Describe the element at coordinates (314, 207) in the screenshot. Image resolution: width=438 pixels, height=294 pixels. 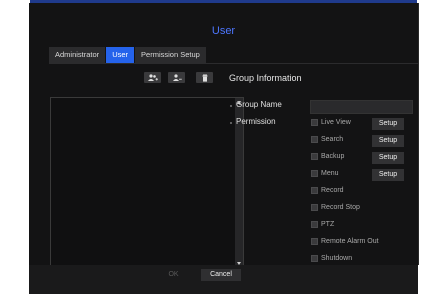
I see `record-stop-checkbox` at that location.